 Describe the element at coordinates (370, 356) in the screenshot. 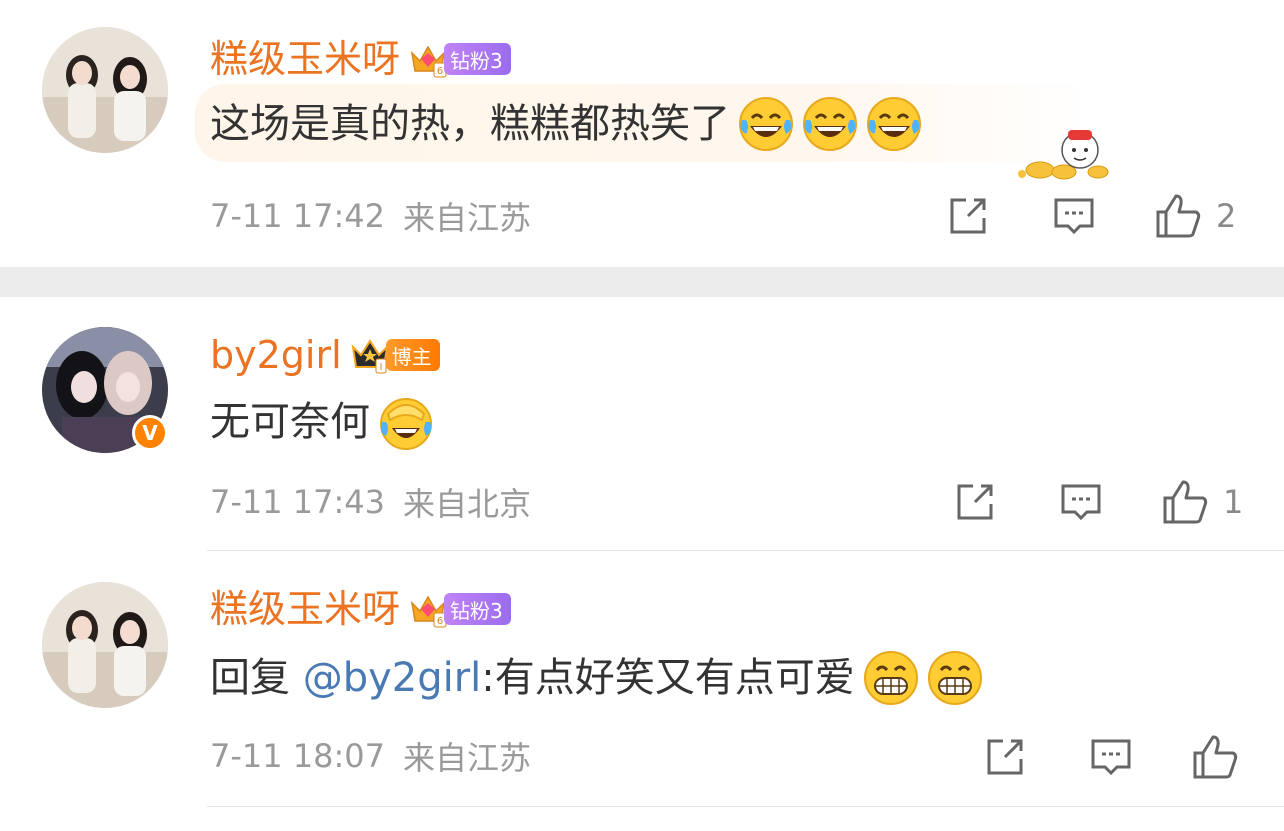

I see `crown-star-icon: I` at that location.